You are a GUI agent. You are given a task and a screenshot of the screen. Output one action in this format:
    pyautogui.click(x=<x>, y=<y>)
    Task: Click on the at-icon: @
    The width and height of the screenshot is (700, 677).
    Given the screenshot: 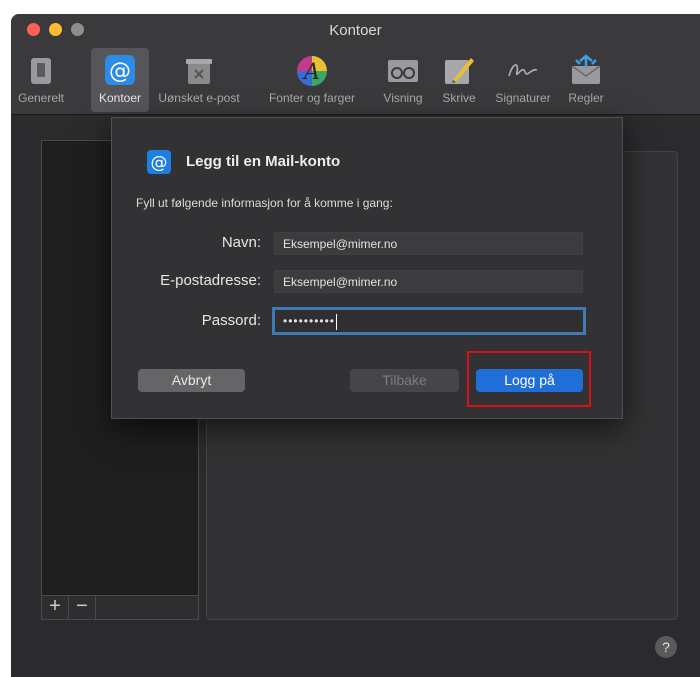 What is the action you would take?
    pyautogui.click(x=120, y=71)
    